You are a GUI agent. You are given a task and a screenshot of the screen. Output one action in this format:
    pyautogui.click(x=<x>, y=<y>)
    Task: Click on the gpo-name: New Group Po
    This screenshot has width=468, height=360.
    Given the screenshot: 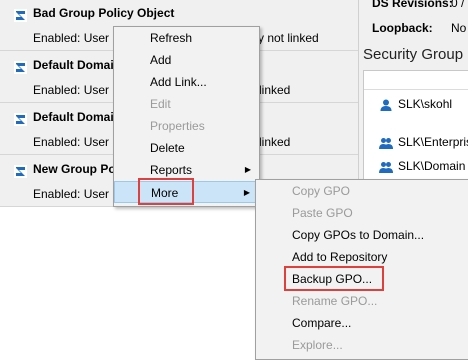 What is the action you would take?
    pyautogui.click(x=74, y=169)
    